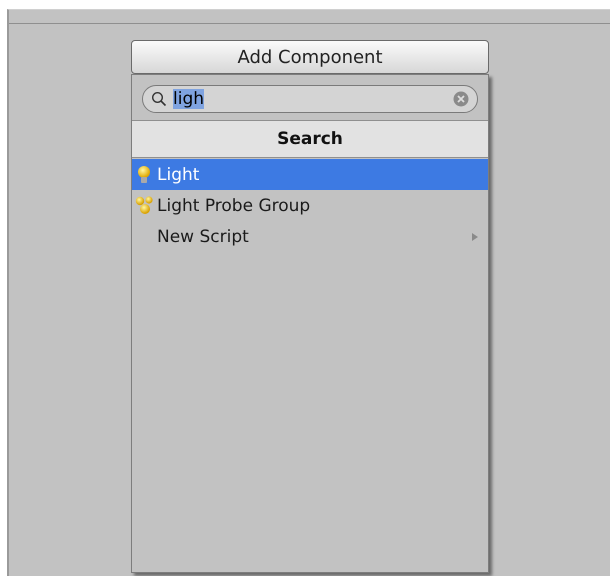 The image size is (610, 576). What do you see at coordinates (461, 99) in the screenshot?
I see `clear-icon` at bounding box center [461, 99].